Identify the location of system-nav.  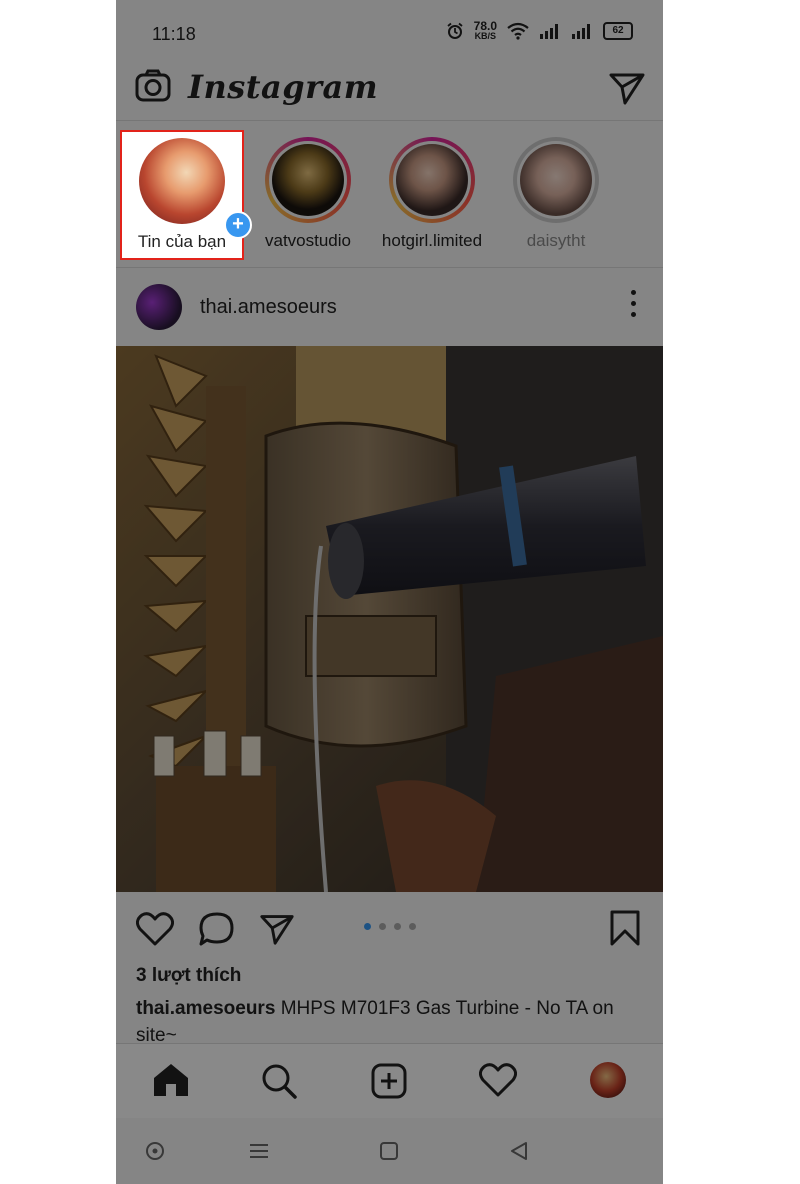
(389, 1151).